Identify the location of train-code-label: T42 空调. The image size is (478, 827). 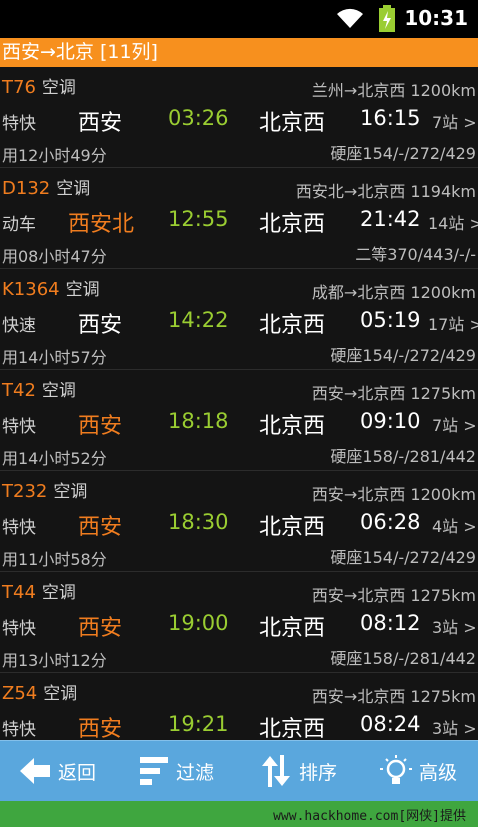
(39, 388).